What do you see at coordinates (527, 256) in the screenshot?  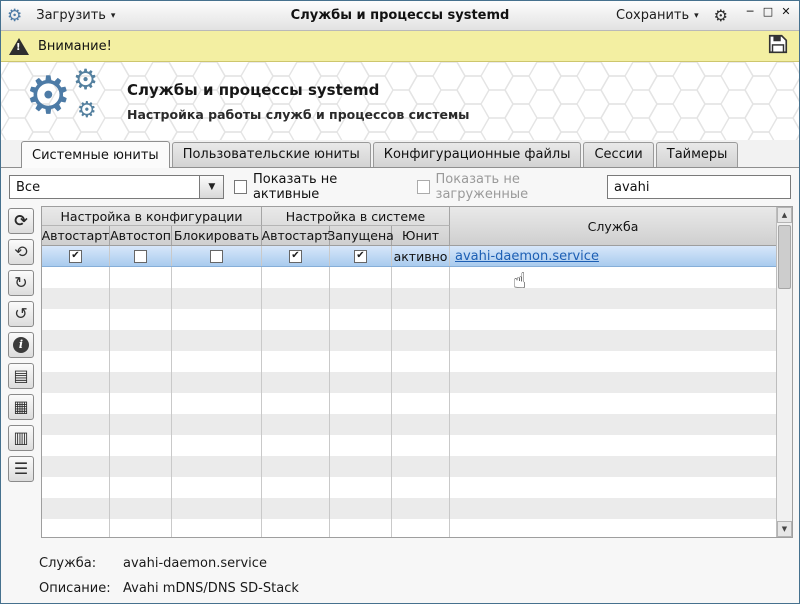 I see `service-link: avahi-daemon.service` at bounding box center [527, 256].